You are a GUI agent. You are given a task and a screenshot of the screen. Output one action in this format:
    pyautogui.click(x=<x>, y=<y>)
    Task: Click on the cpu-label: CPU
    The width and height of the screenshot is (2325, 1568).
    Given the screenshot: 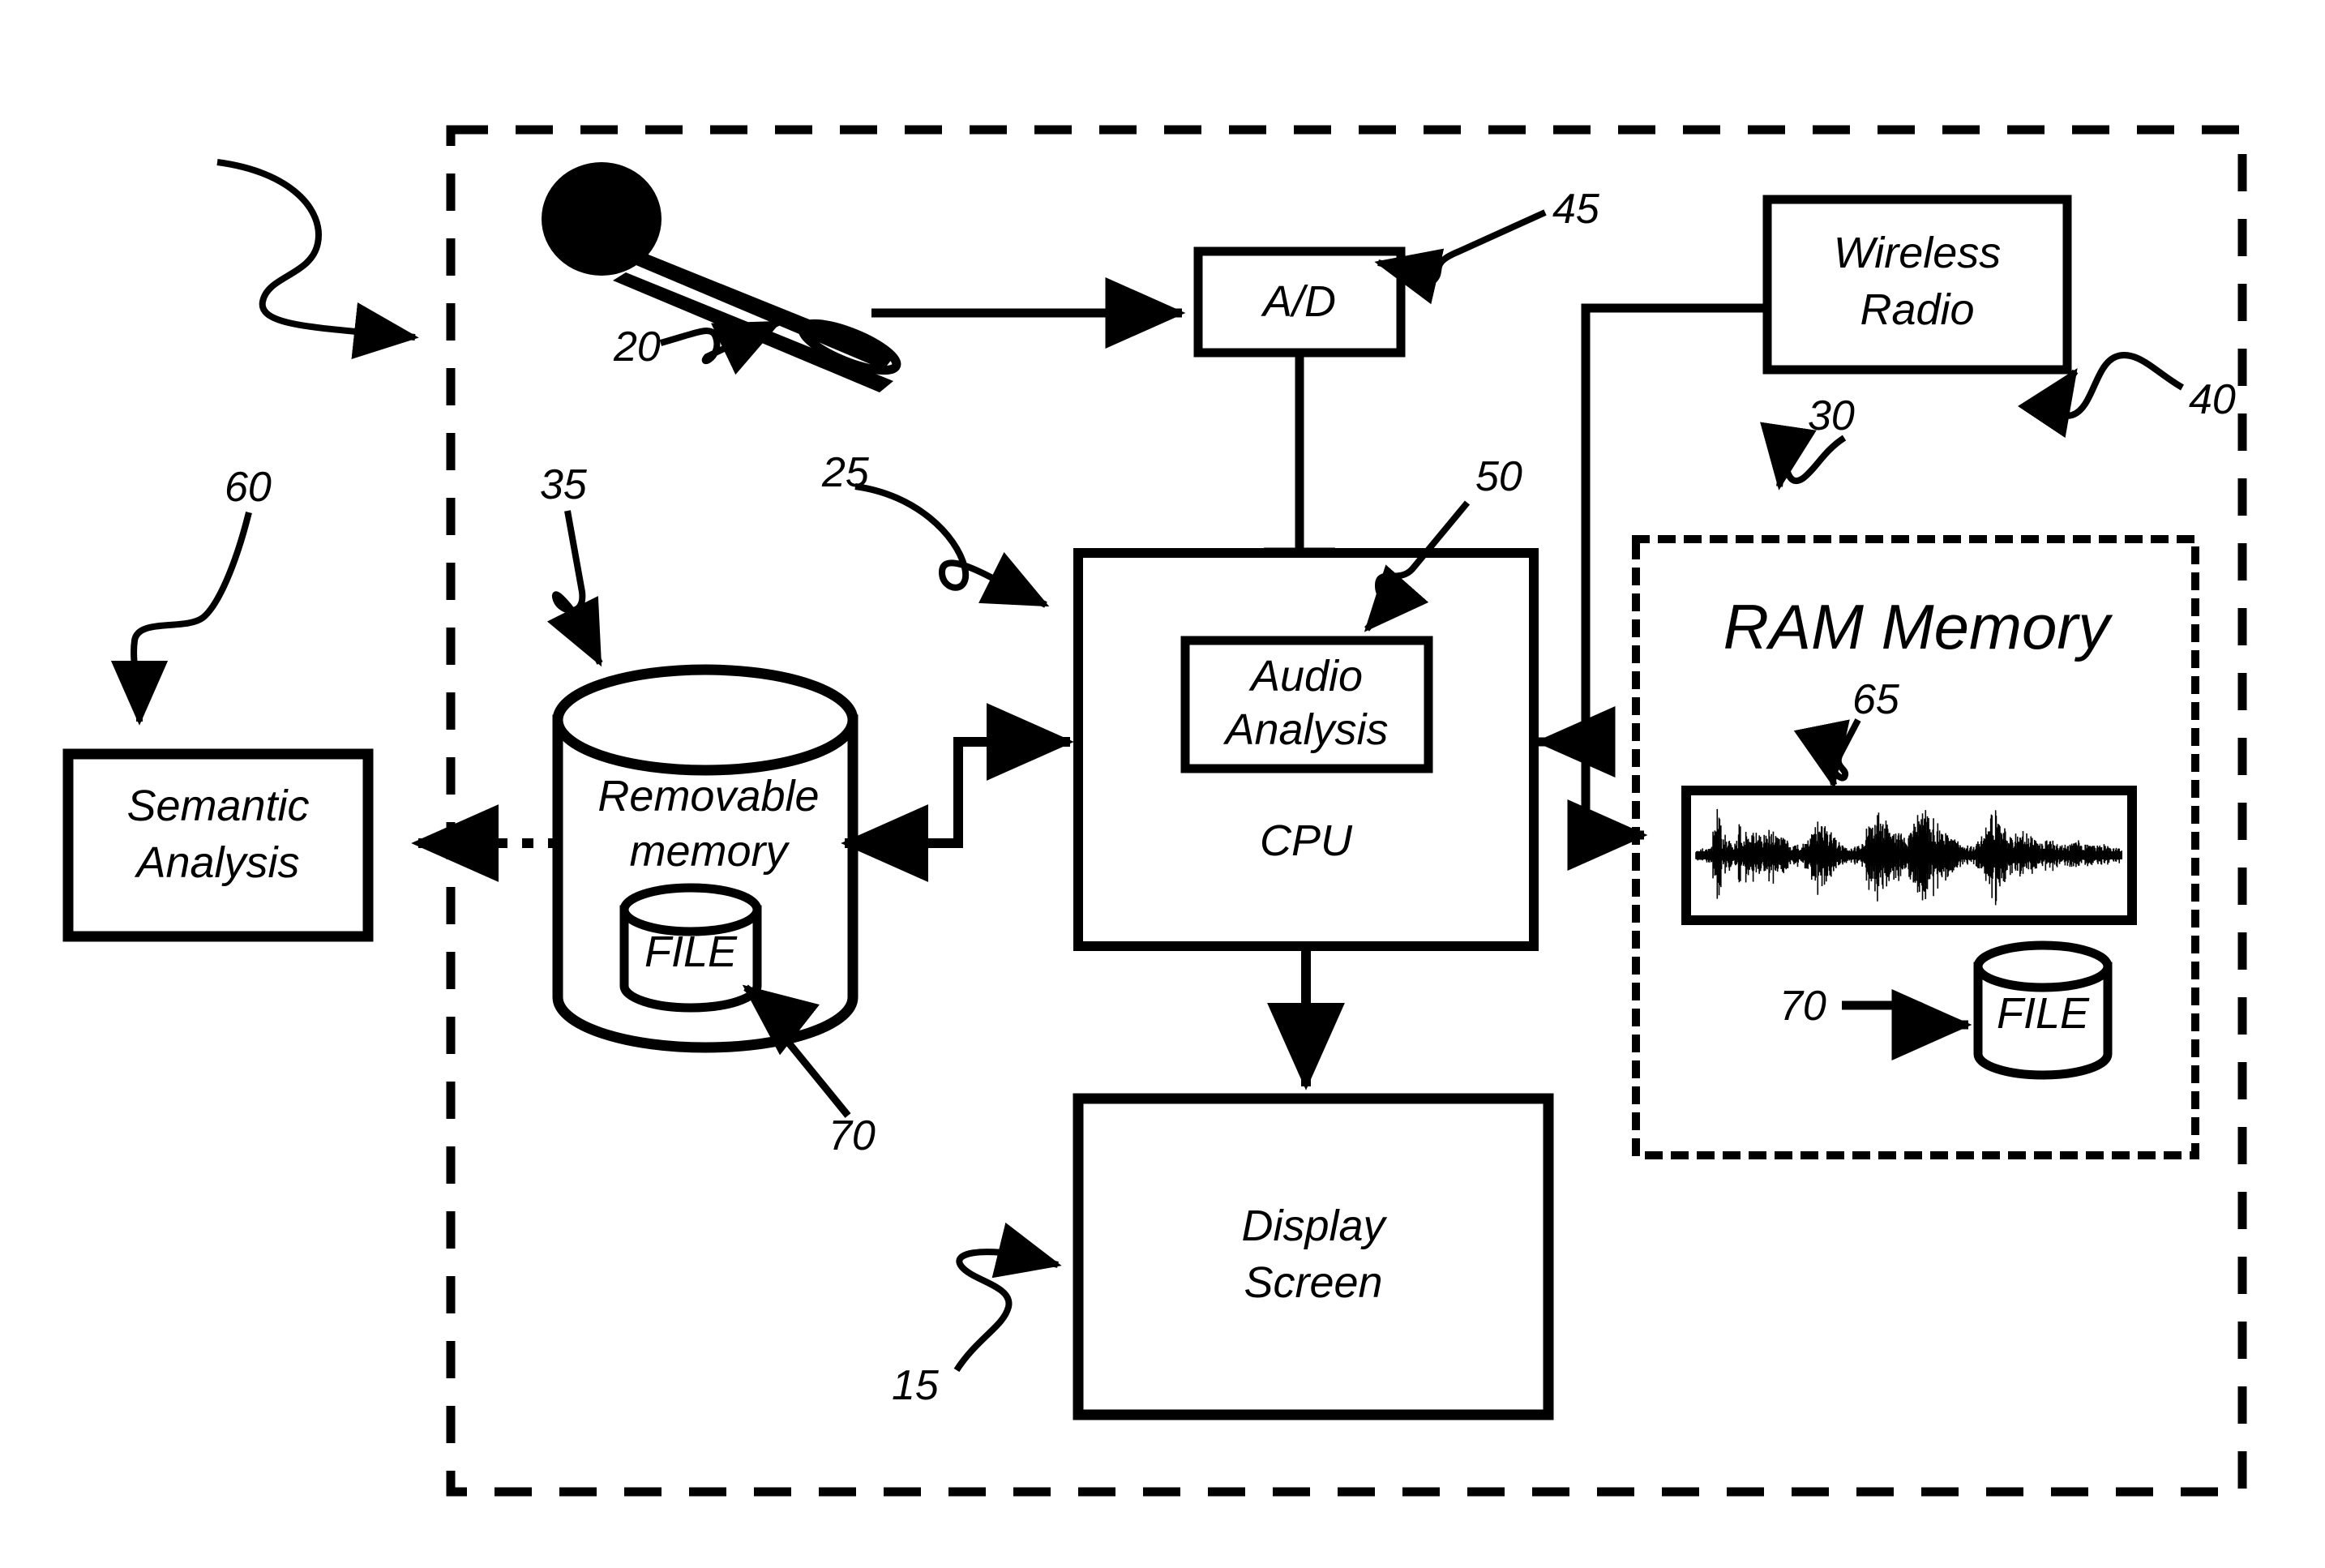 What is the action you would take?
    pyautogui.click(x=1307, y=840)
    